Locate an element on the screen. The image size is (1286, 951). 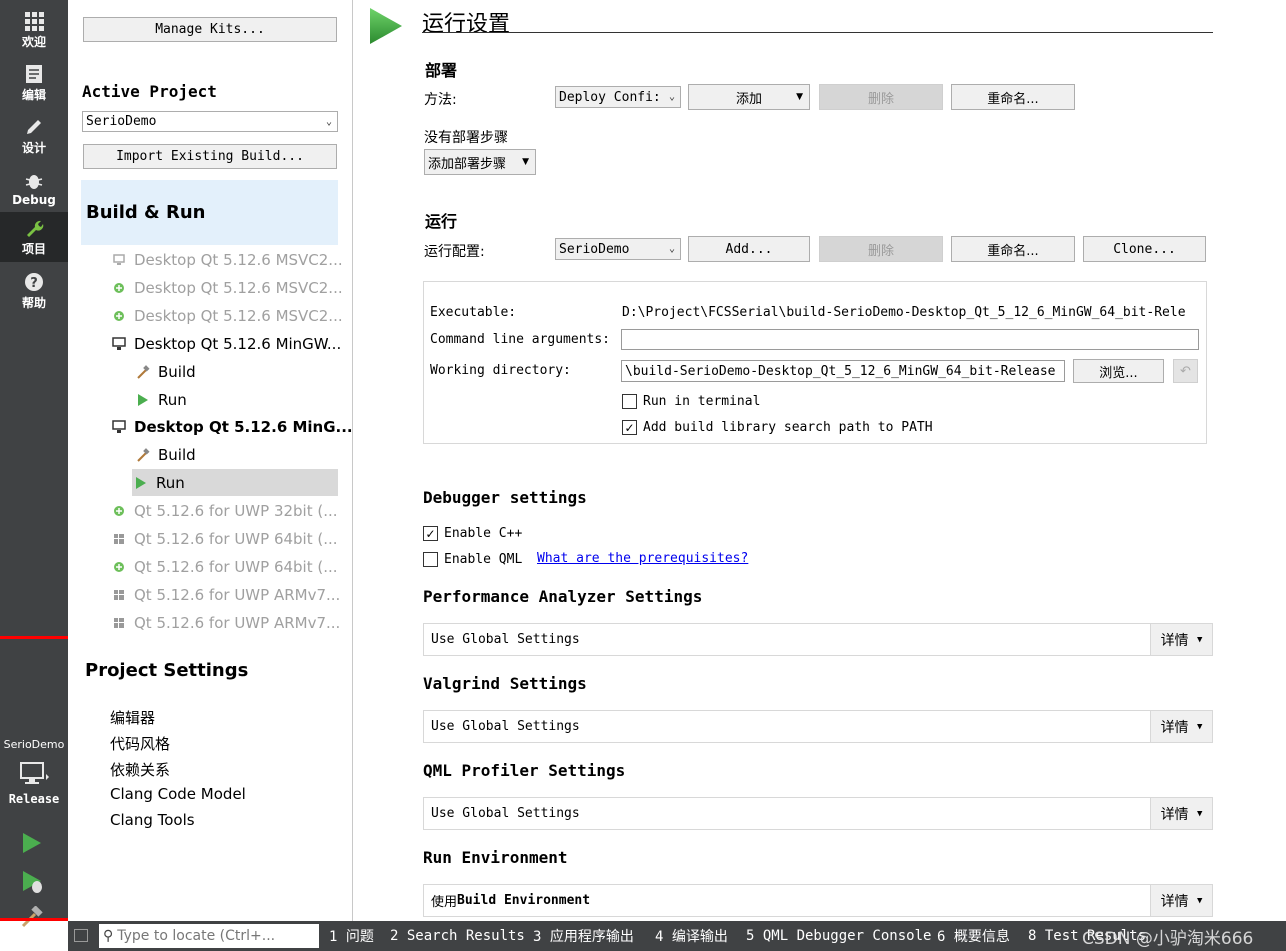
project-settings-code-style: 代码风格 is located at coordinates (140, 743).